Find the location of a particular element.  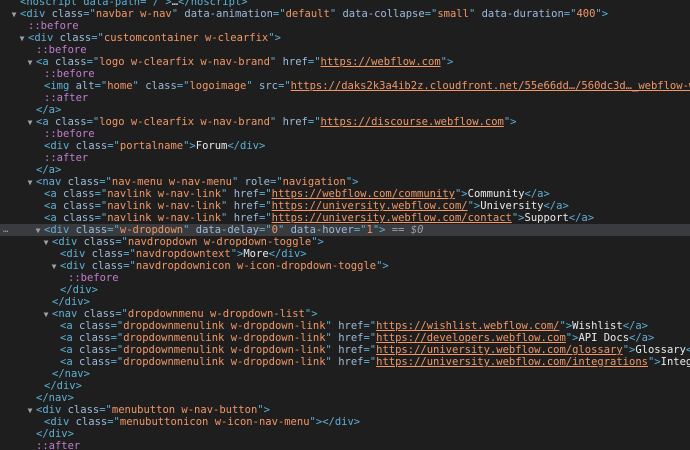

attribute-value: navlink w-nav-link is located at coordinates (164, 218).